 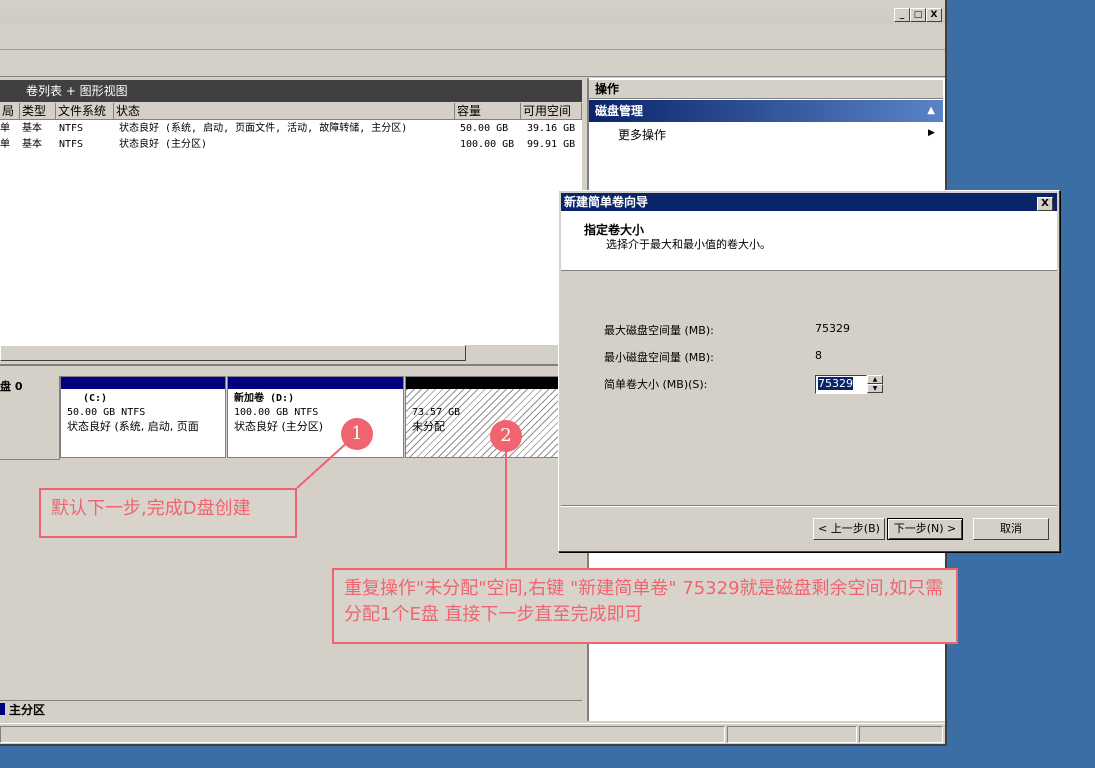 I want to click on annotation-lines, so click(x=401, y=503).